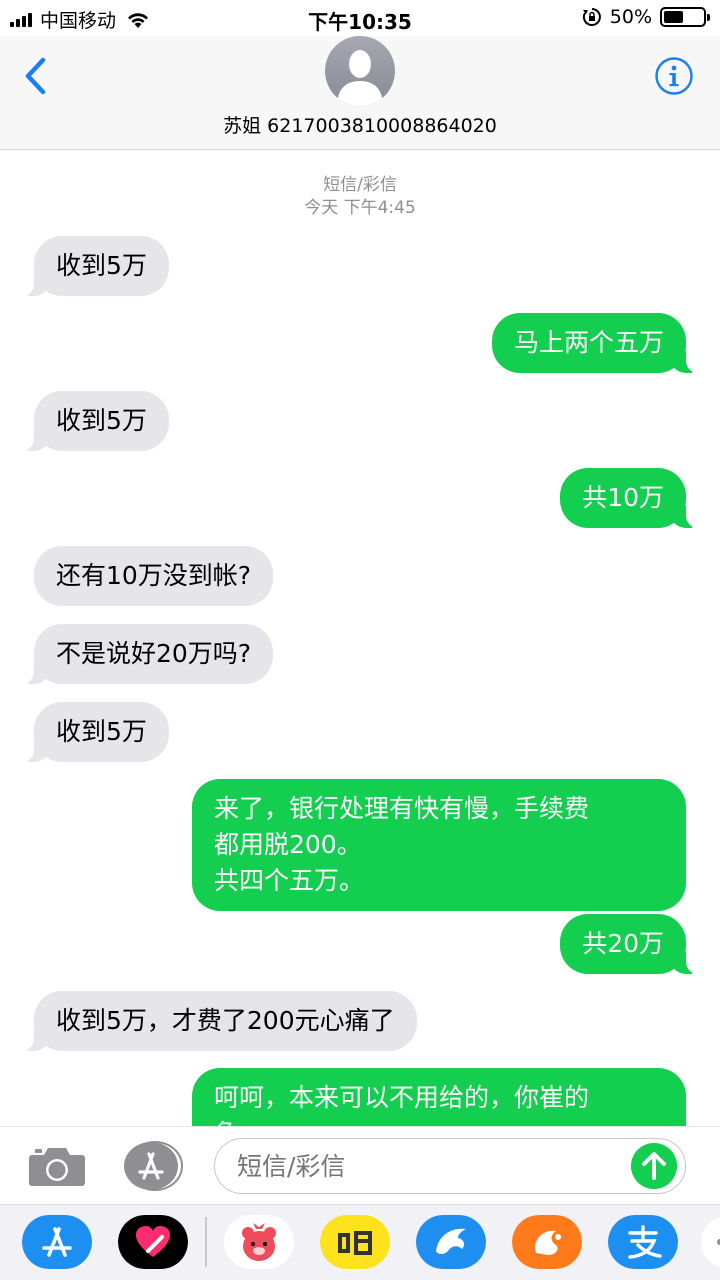 The height and width of the screenshot is (1280, 720). I want to click on dolphin-app-icon, so click(451, 1242).